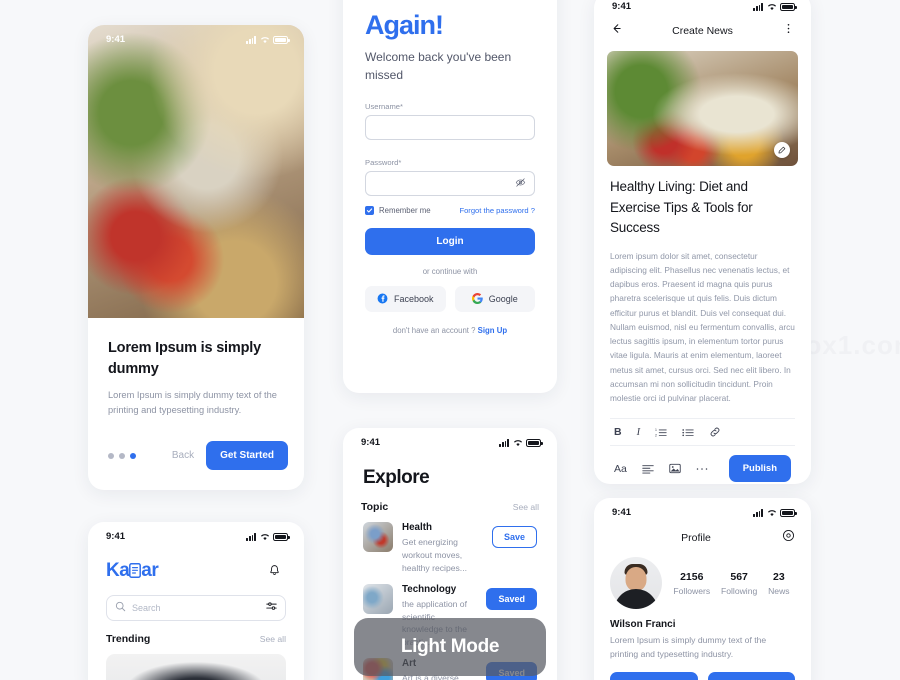 The width and height of the screenshot is (900, 680). What do you see at coordinates (477, 299) in the screenshot?
I see `google-icon` at bounding box center [477, 299].